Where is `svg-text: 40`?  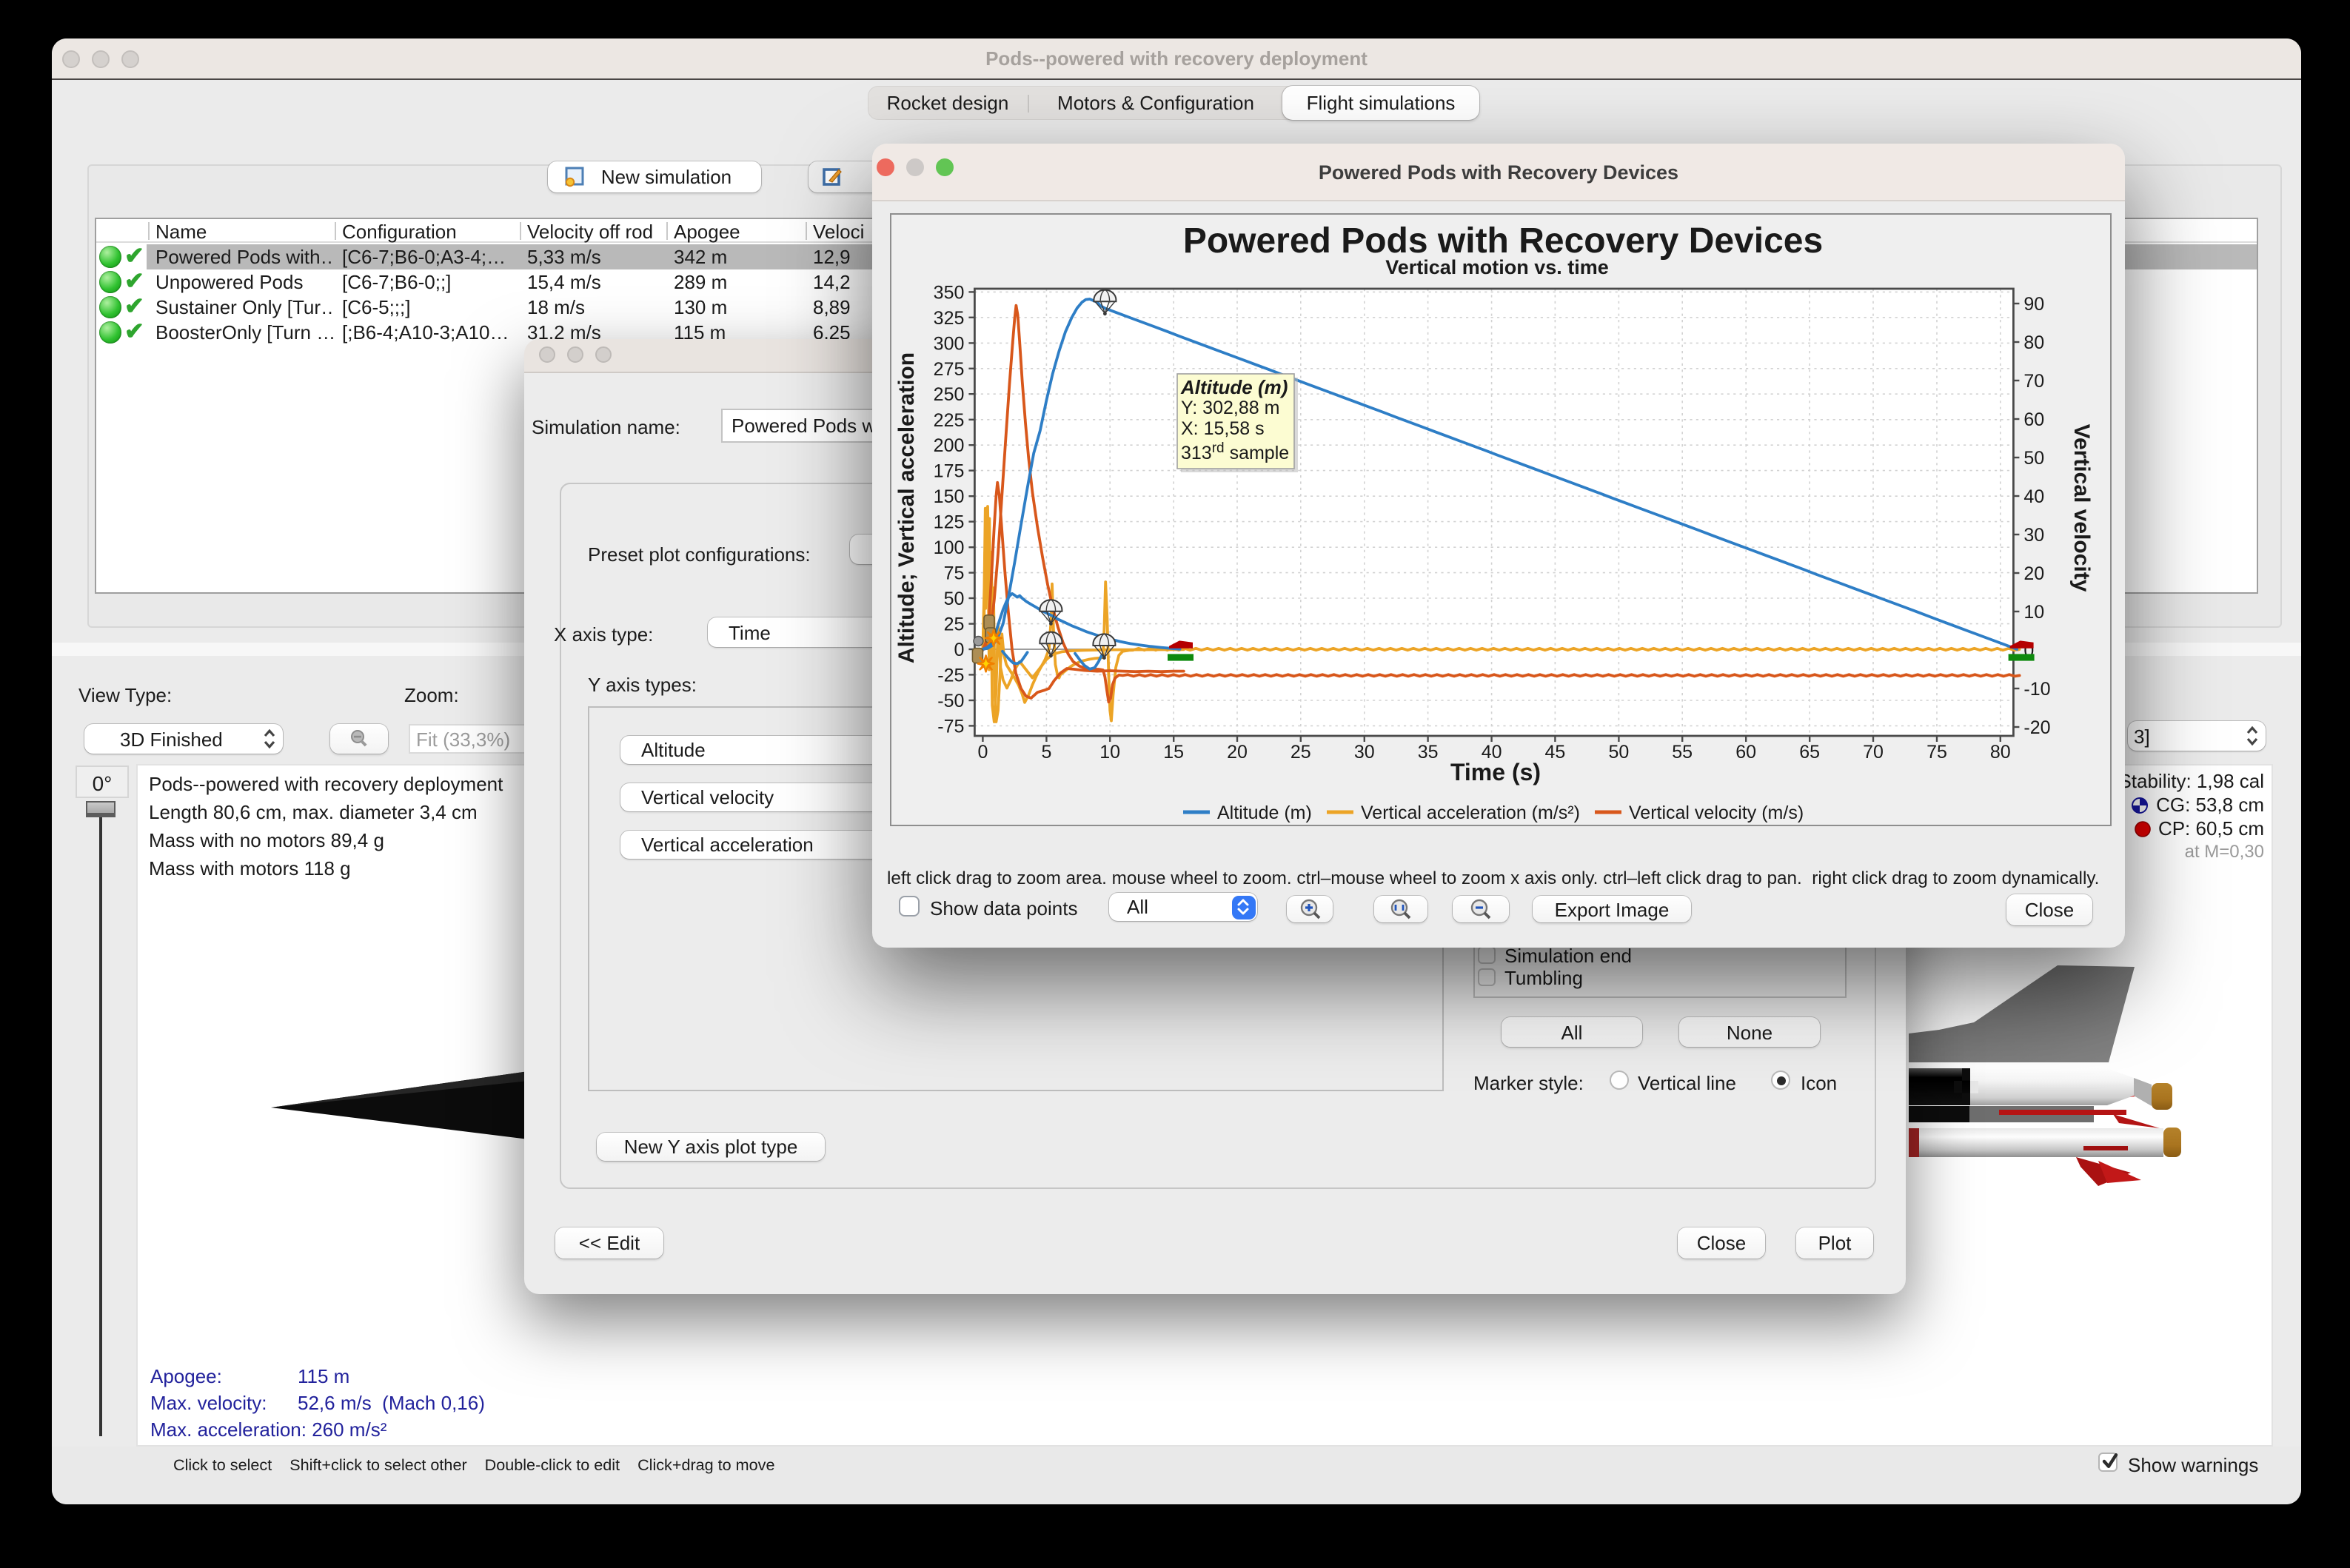 svg-text: 40 is located at coordinates (2033, 496).